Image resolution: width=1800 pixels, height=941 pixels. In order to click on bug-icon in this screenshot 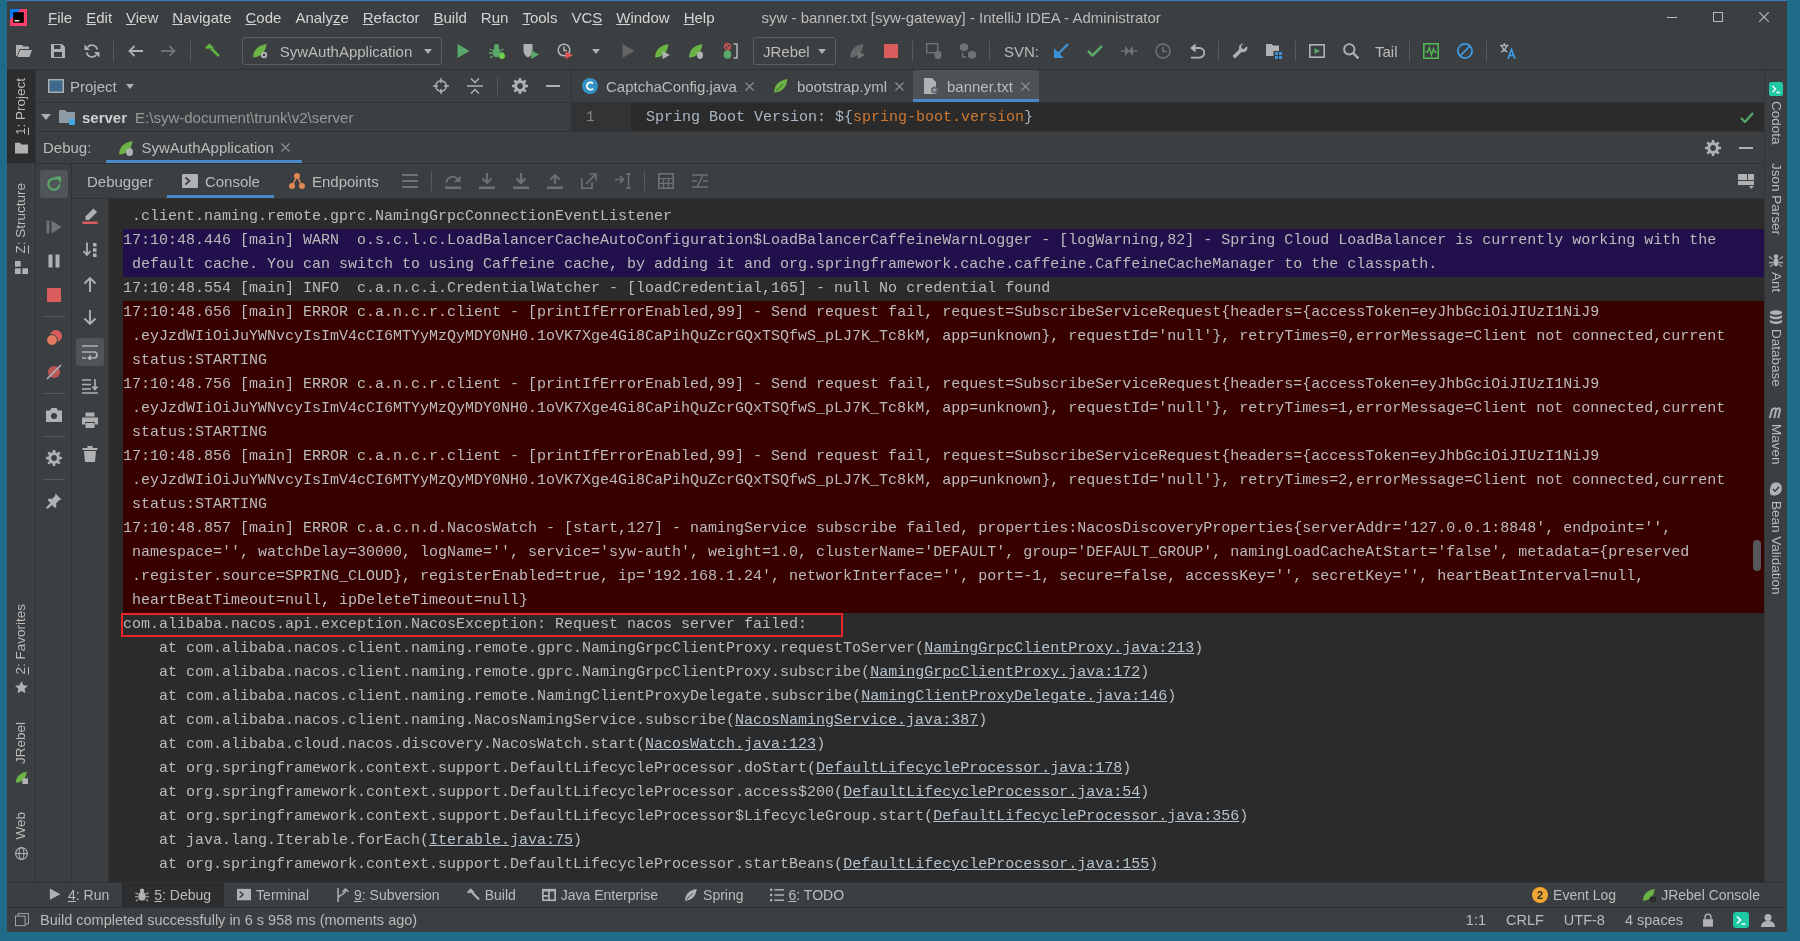, I will do `click(497, 51)`.